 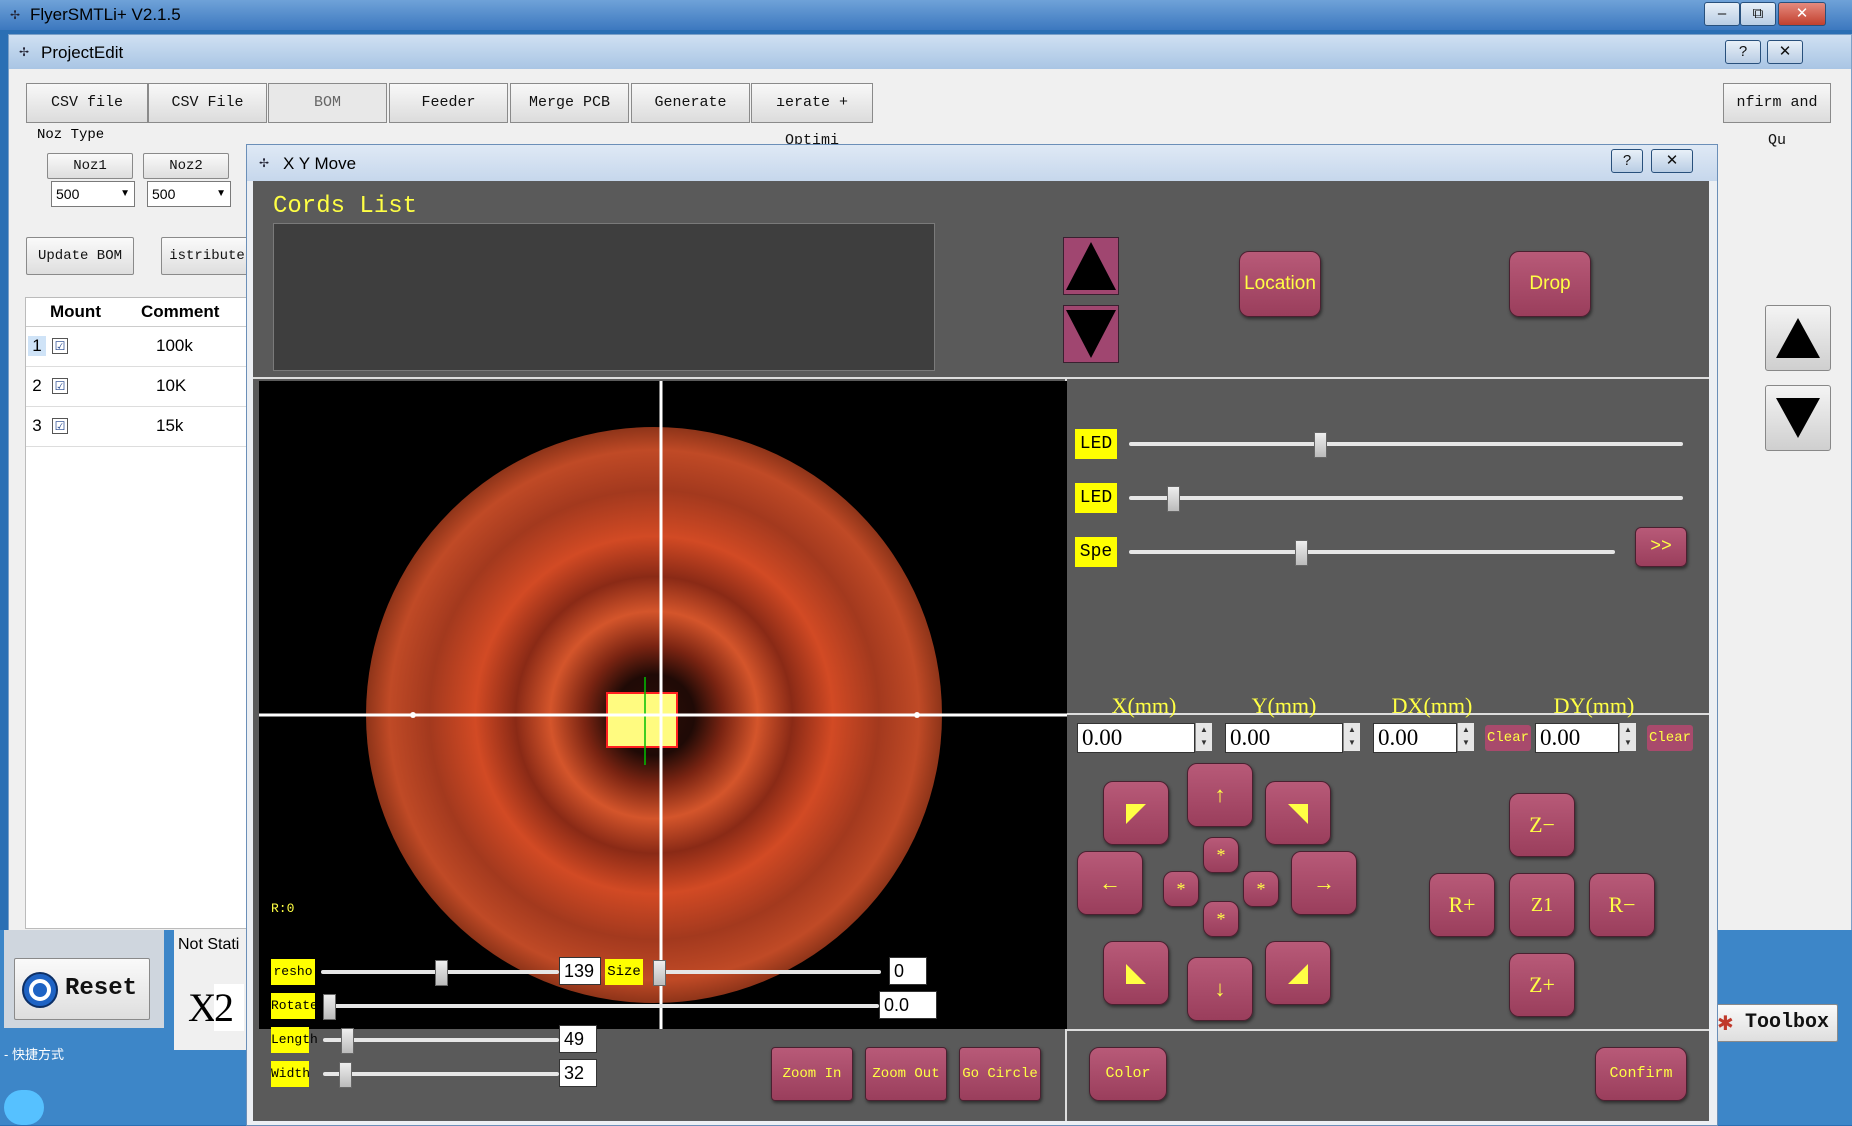 What do you see at coordinates (87, 103) in the screenshot?
I see `tab-csv-file: CSV file` at bounding box center [87, 103].